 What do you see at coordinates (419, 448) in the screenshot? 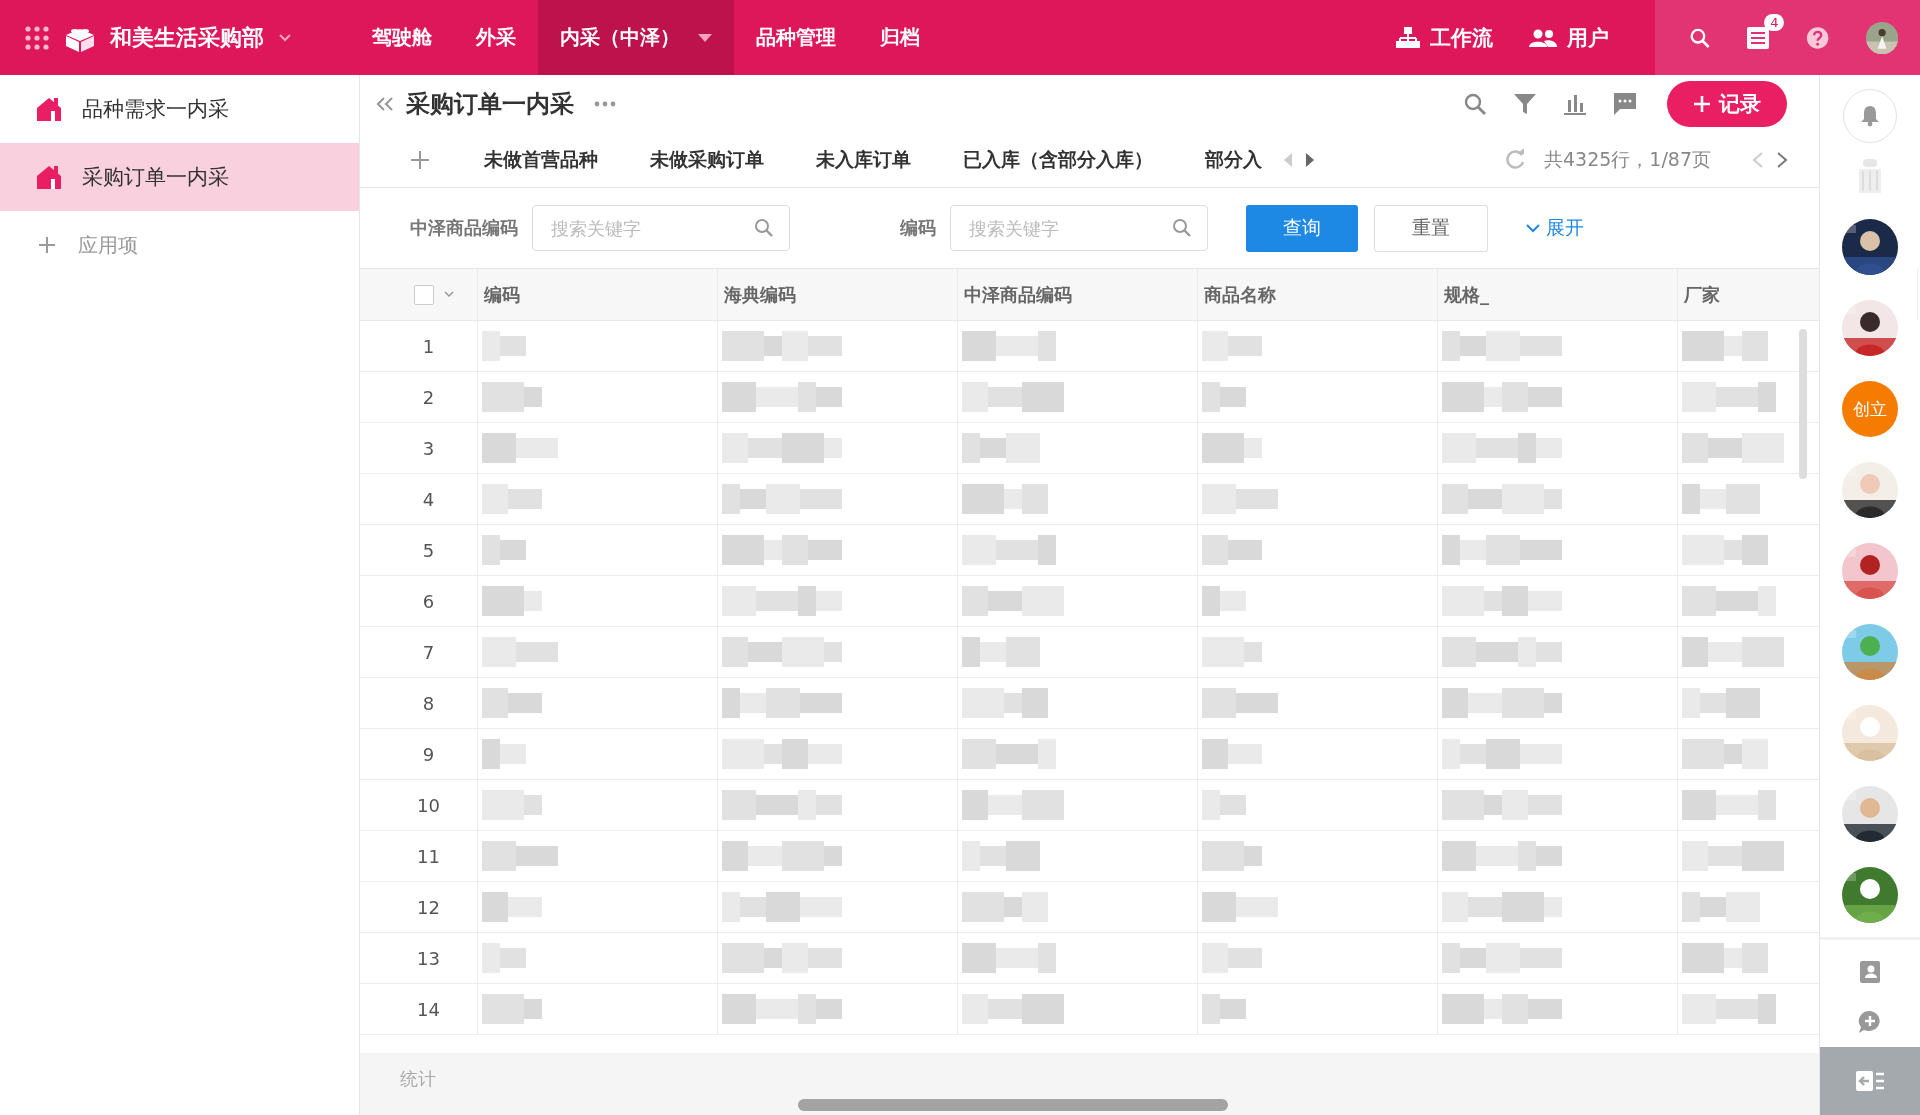
I see `row-number: 3` at bounding box center [419, 448].